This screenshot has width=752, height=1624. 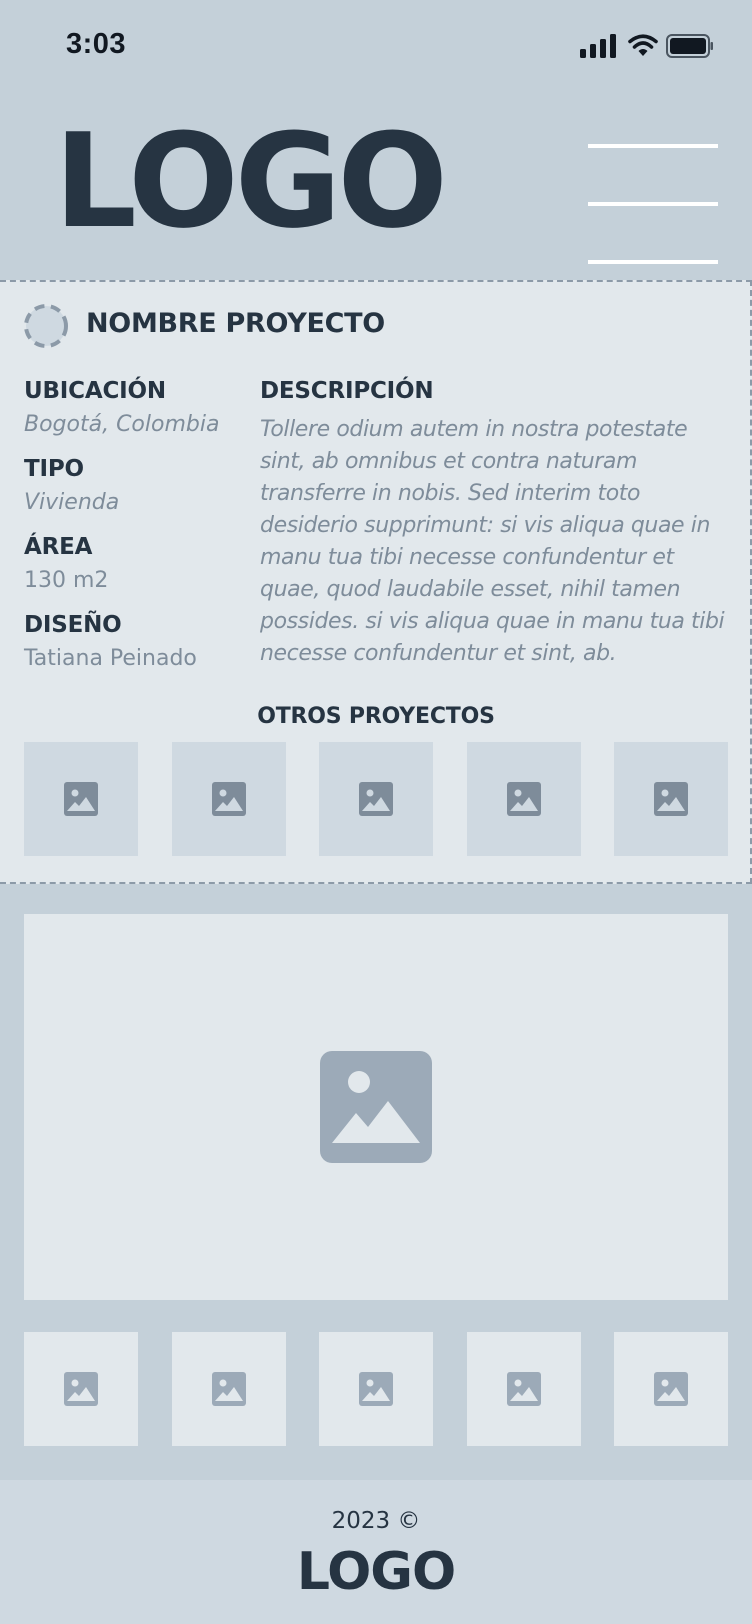 What do you see at coordinates (46, 326) in the screenshot?
I see `loading-spinner-icon` at bounding box center [46, 326].